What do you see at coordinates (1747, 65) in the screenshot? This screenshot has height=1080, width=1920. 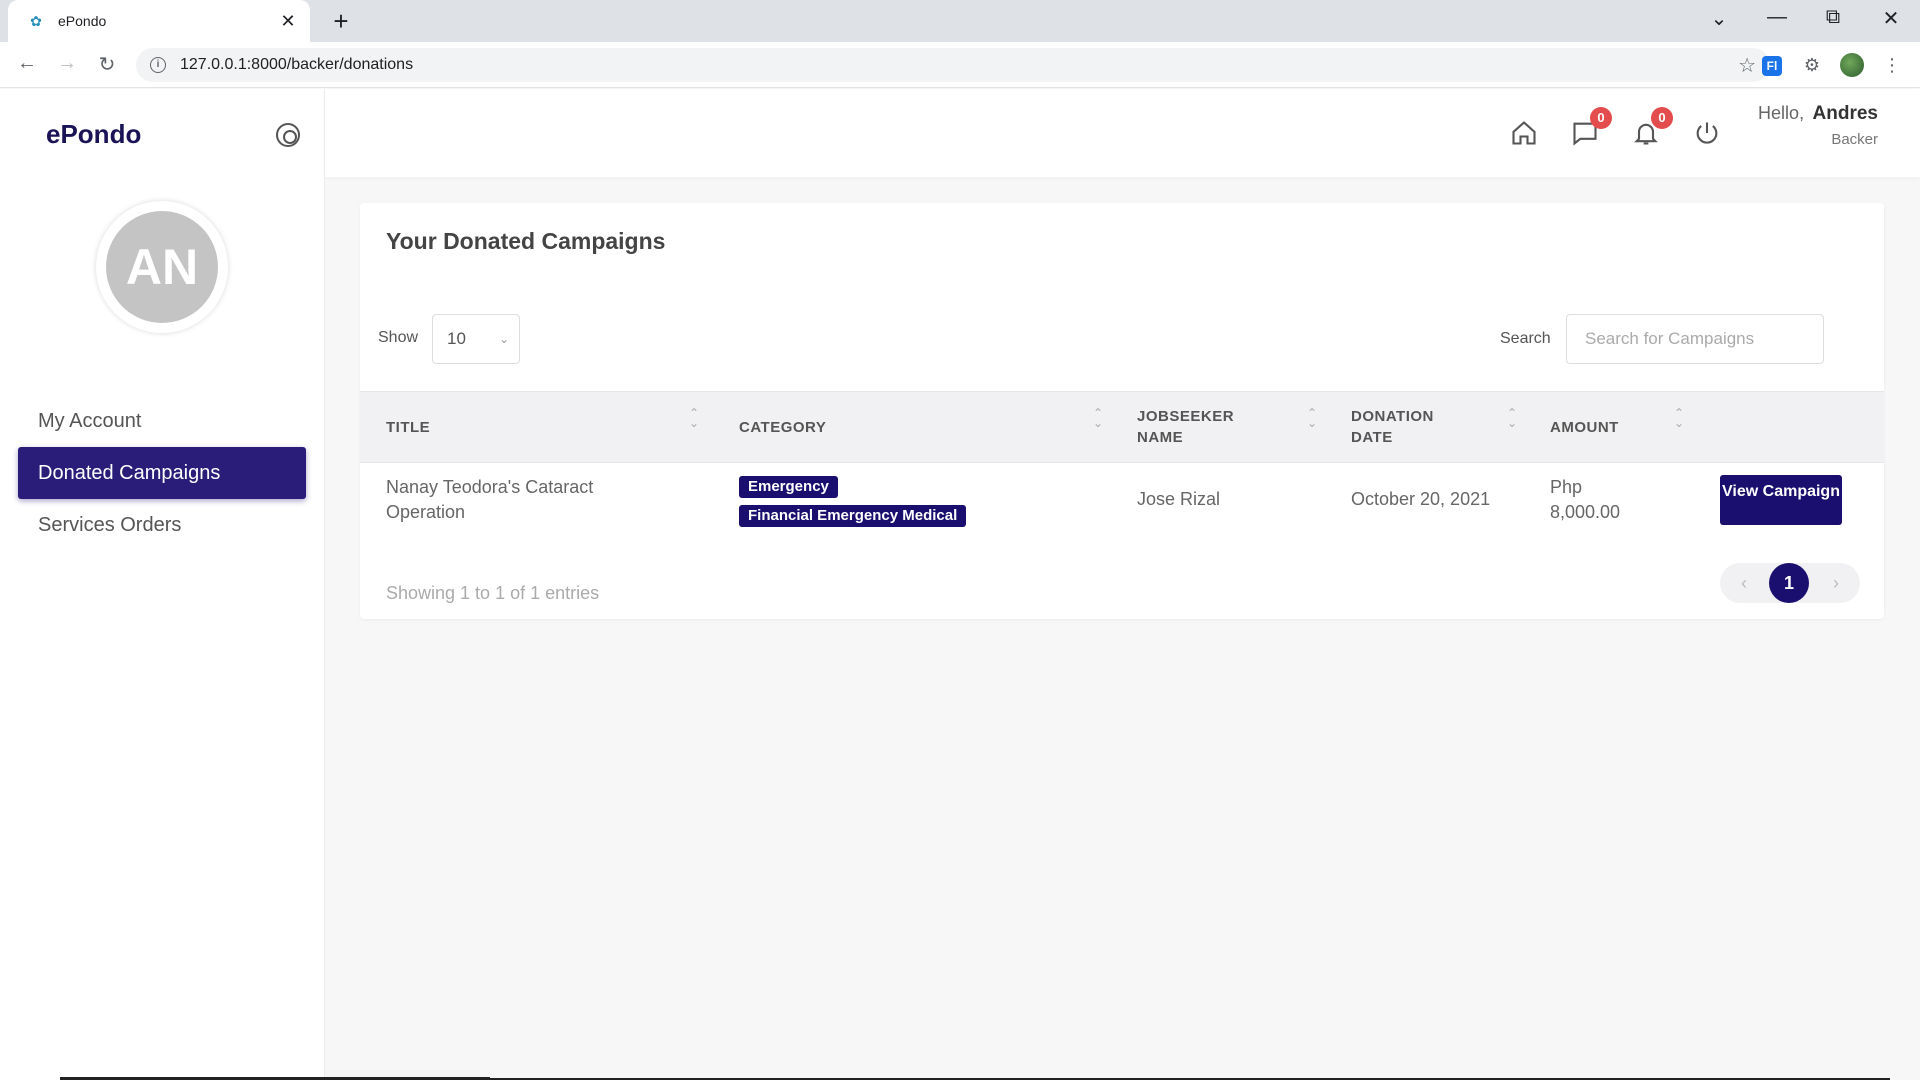 I see `bookmark-star-icon: ☆` at bounding box center [1747, 65].